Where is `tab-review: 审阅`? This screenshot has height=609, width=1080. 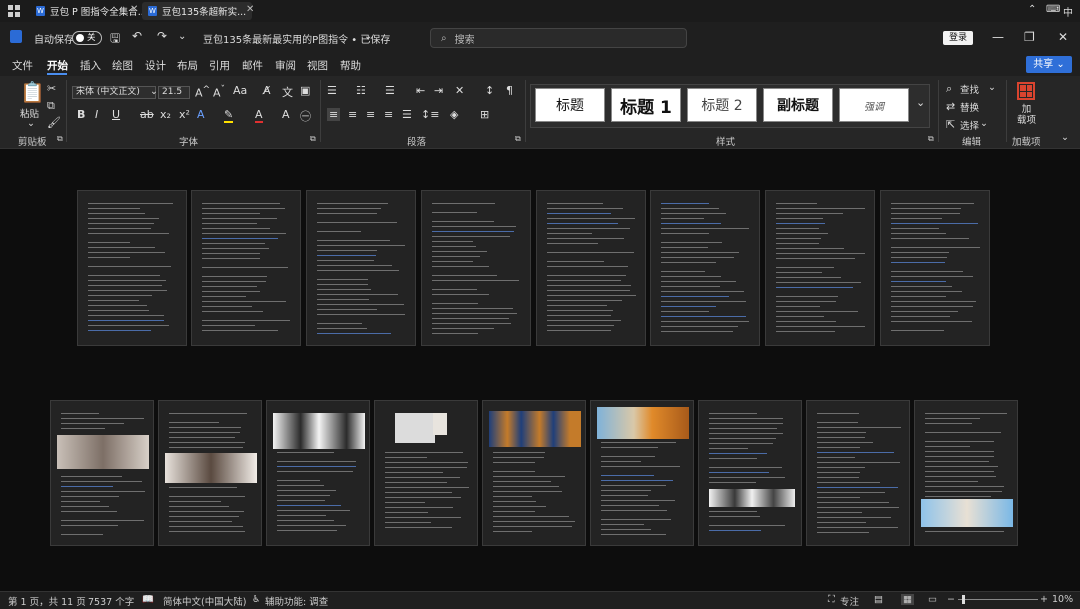
tab-review: 审阅 is located at coordinates (285, 65).